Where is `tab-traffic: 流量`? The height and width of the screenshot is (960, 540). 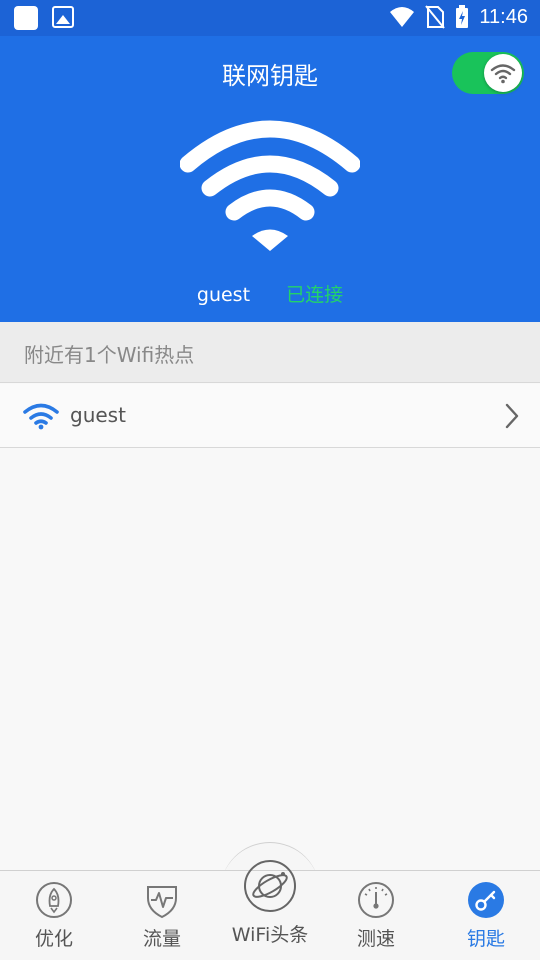
tab-traffic: 流量 is located at coordinates (162, 914).